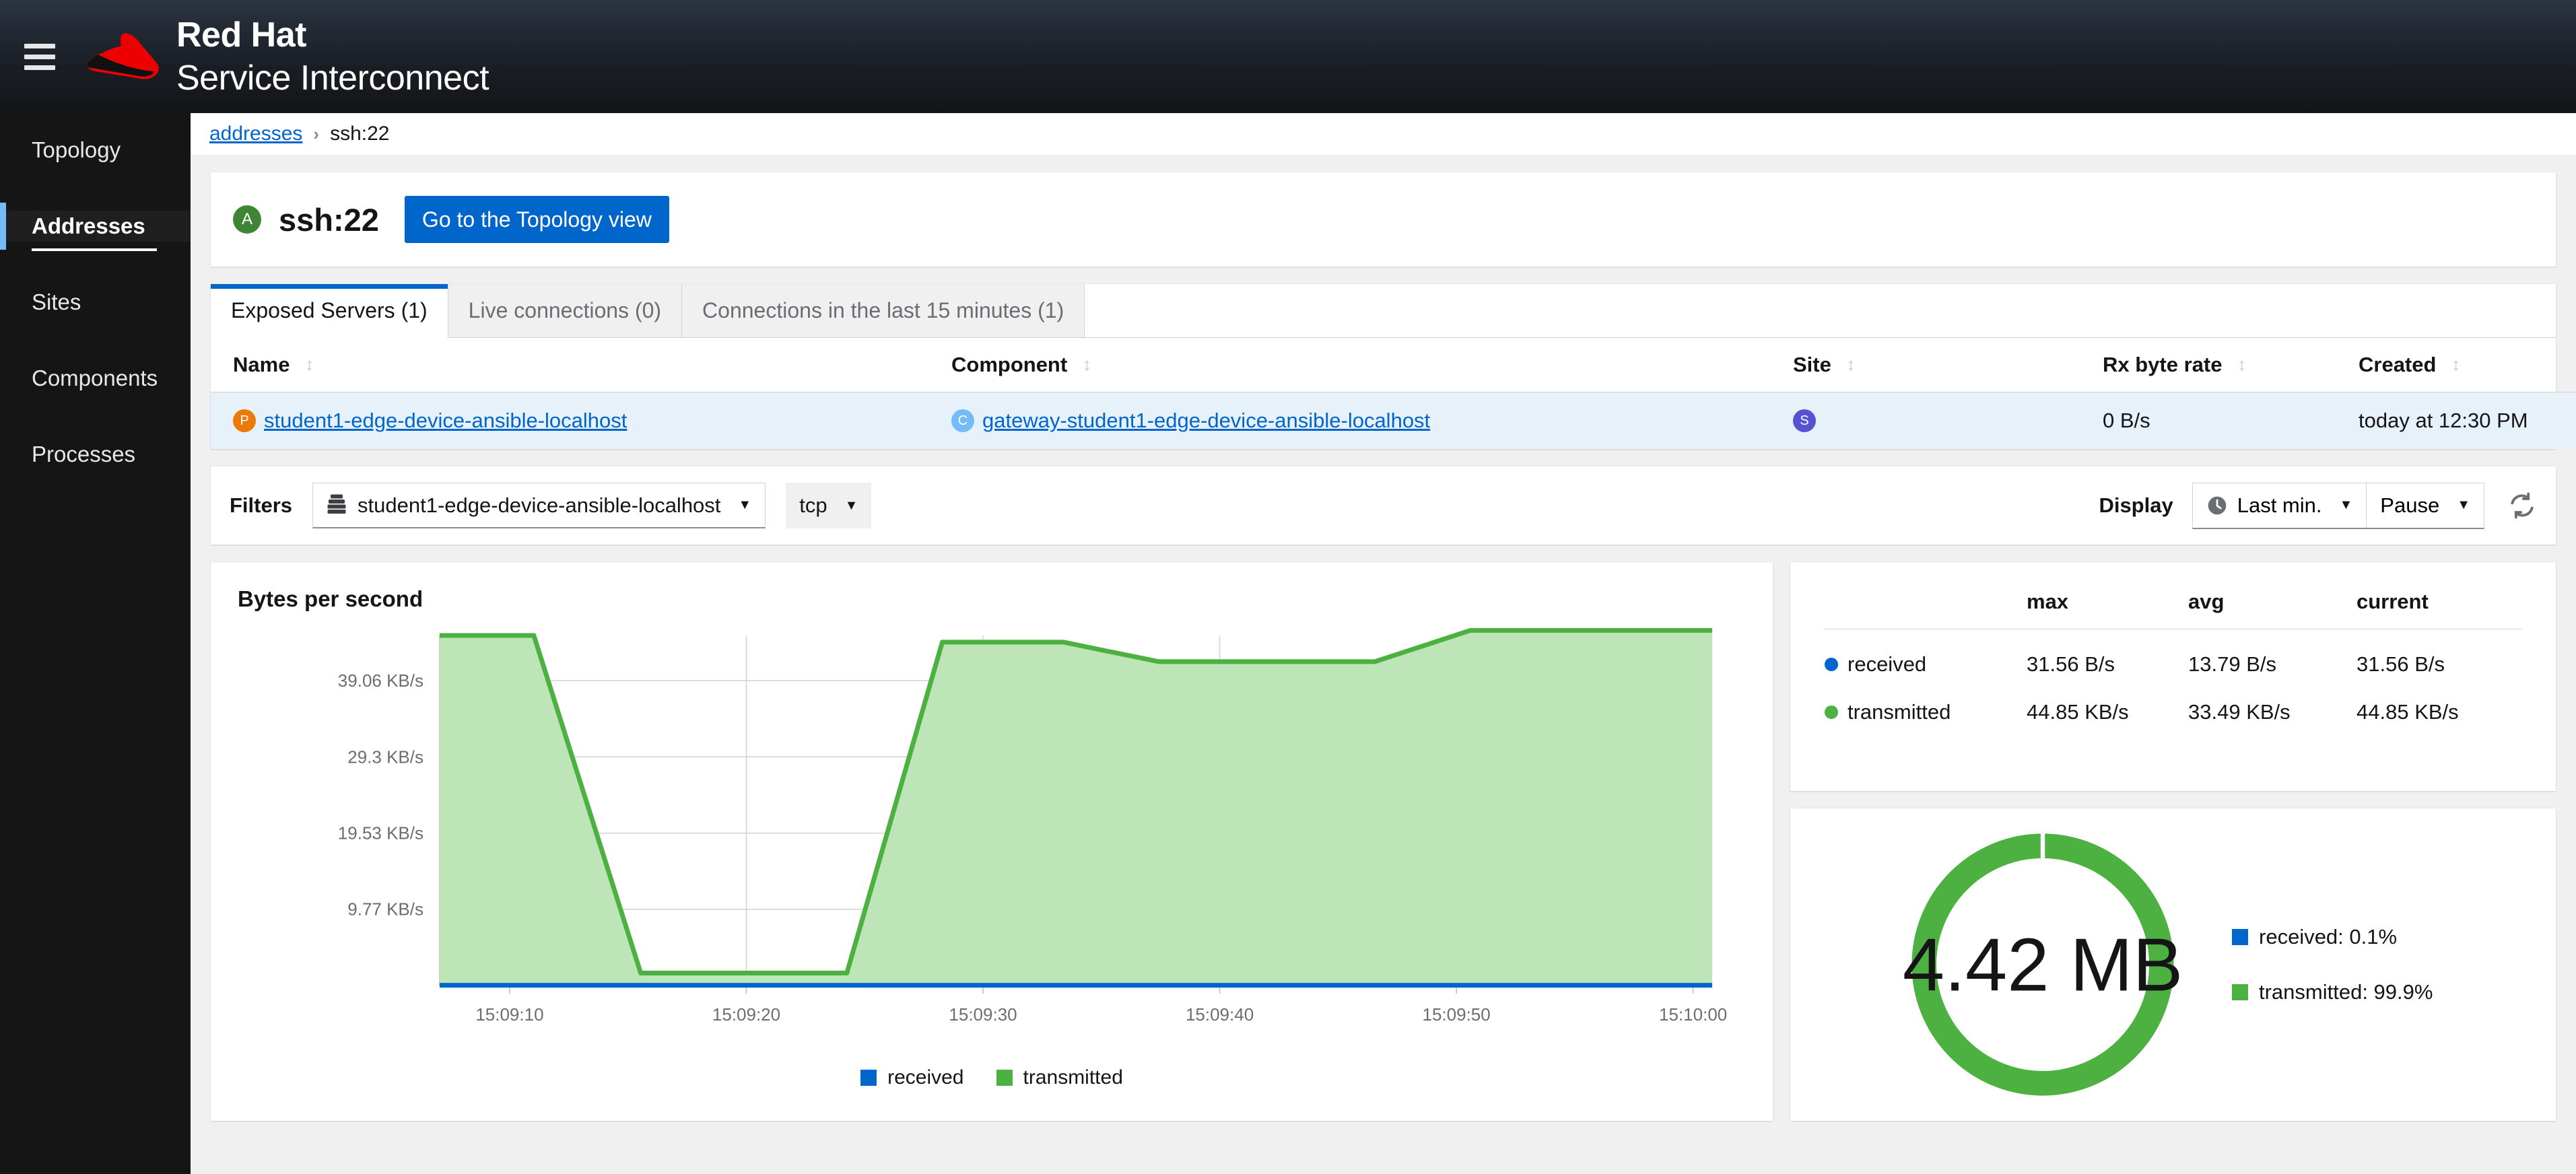 Image resolution: width=2576 pixels, height=1174 pixels. I want to click on cell-name: P student1-edge-device-ansible-localhost, so click(581, 421).